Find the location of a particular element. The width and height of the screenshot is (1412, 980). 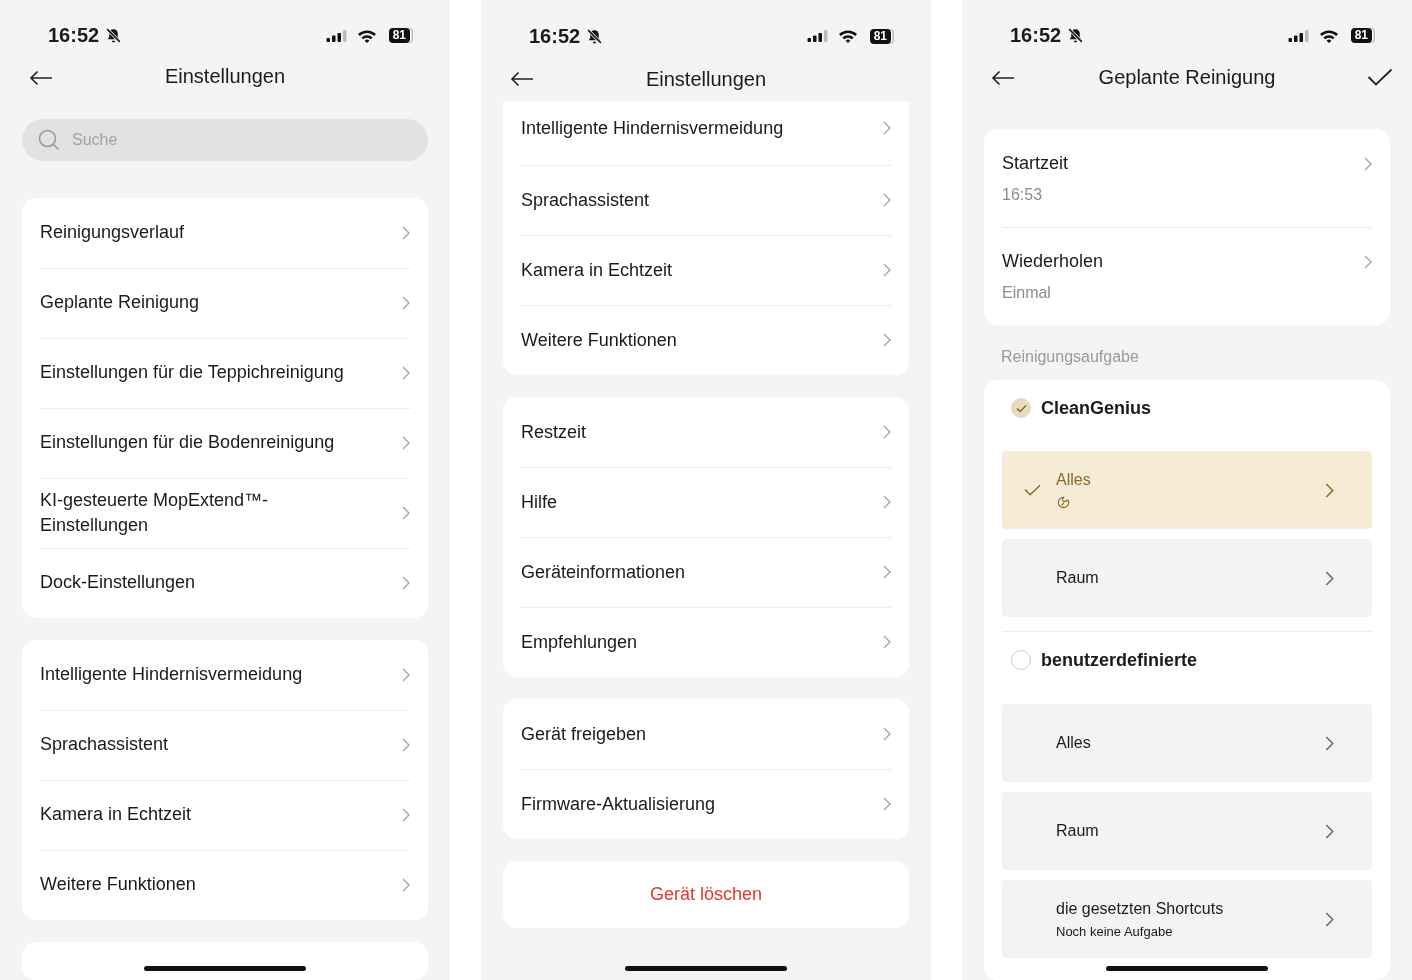

delete-device-button: Gerät löschen is located at coordinates (706, 894).